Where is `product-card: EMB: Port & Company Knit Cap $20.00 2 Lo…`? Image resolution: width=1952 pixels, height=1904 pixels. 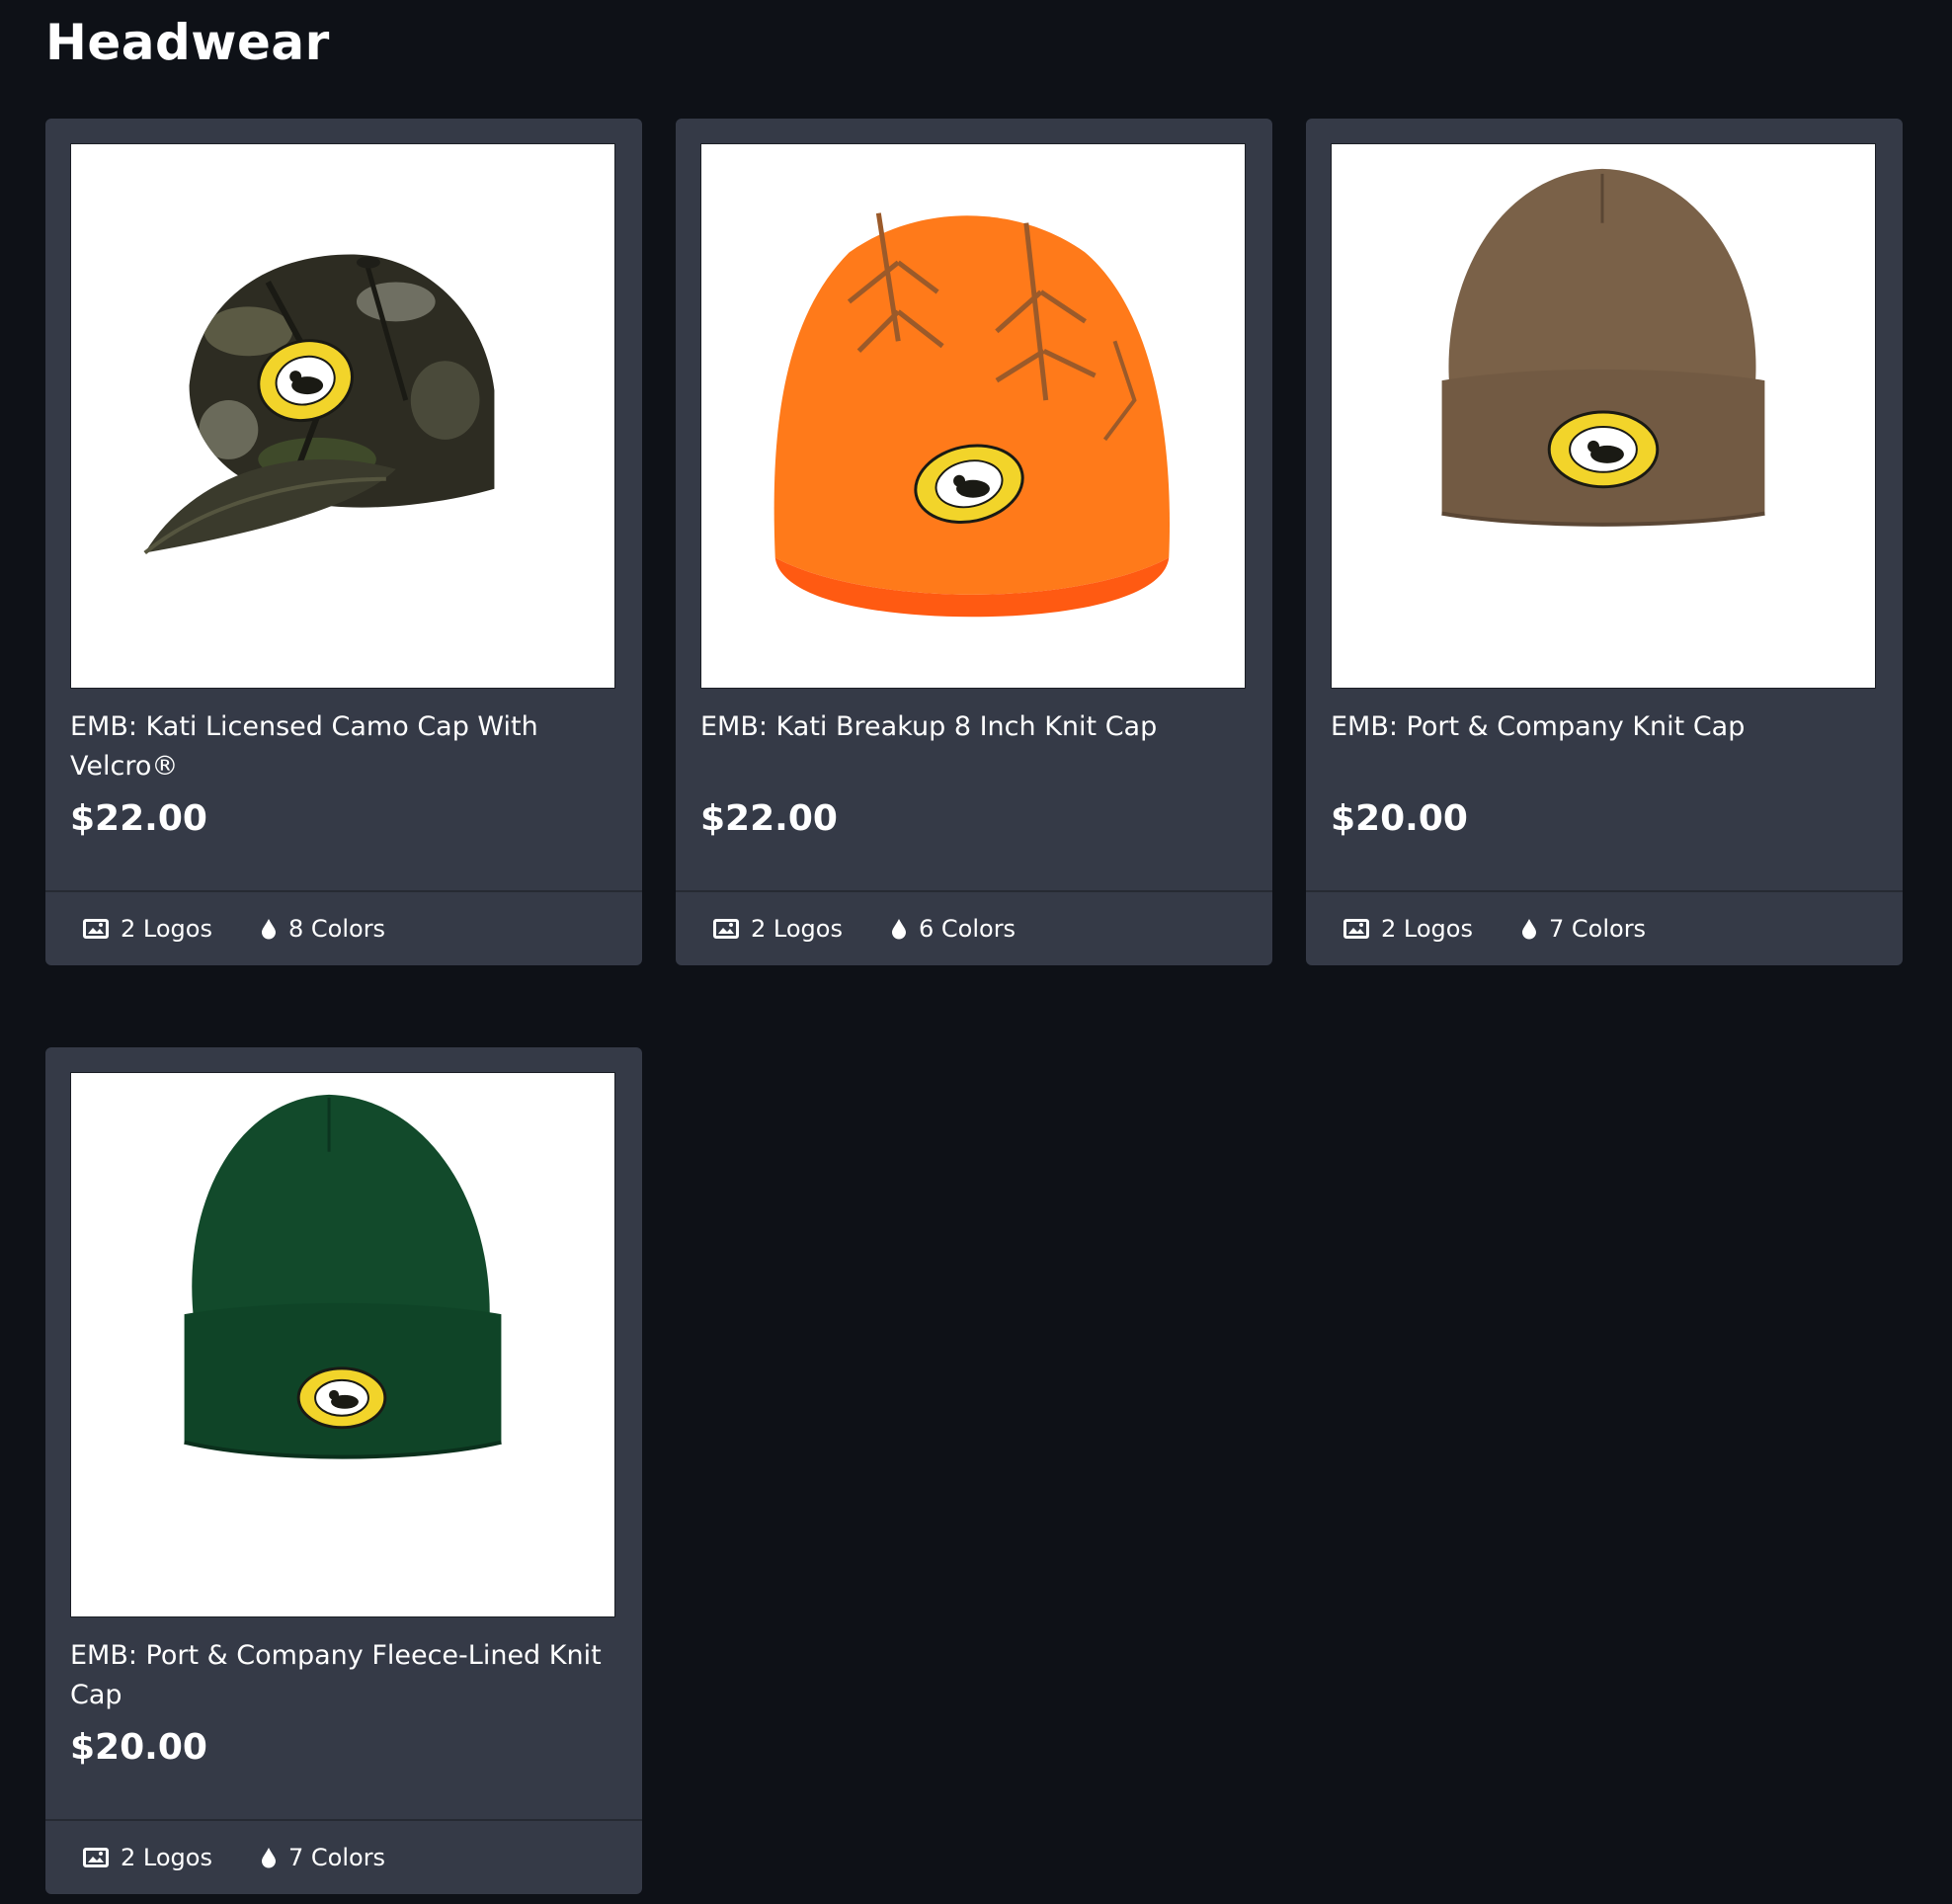
product-card: EMB: Port & Company Knit Cap $20.00 2 Lo… is located at coordinates (1605, 542).